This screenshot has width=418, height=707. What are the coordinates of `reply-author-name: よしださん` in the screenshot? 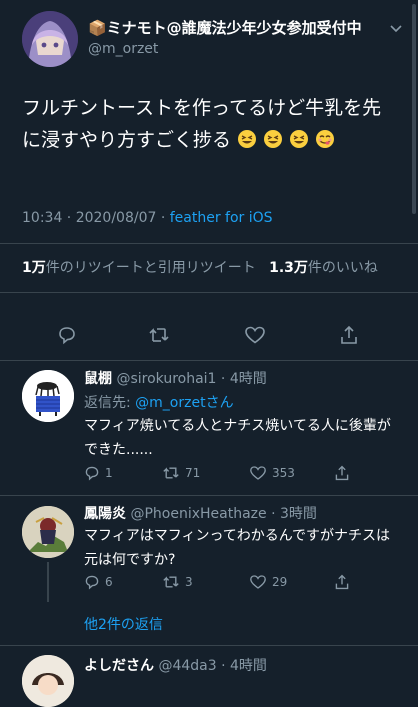 It's located at (119, 666).